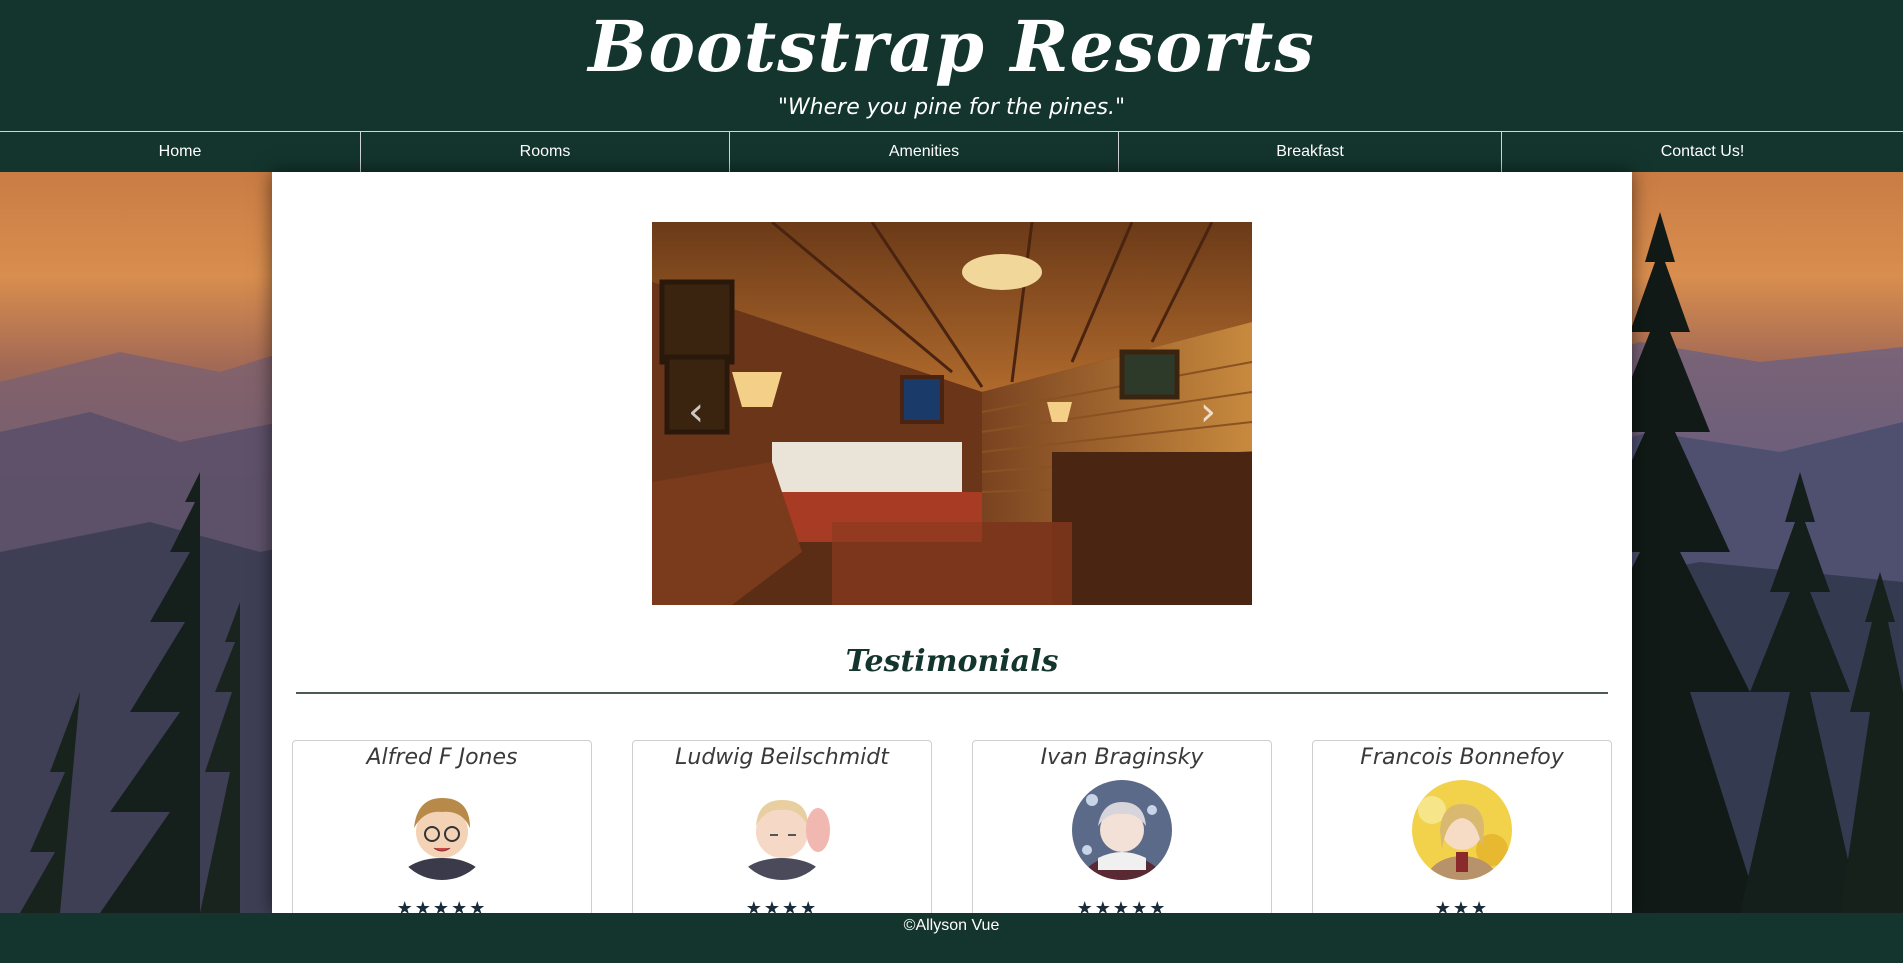  I want to click on chevron-right-icon: ›, so click(1208, 412).